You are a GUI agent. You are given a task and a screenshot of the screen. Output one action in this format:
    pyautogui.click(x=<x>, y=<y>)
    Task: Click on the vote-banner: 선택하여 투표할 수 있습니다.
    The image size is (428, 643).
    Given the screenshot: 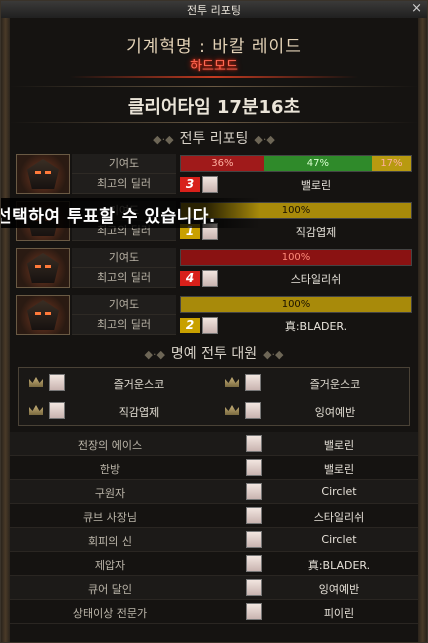 What is the action you would take?
    pyautogui.click(x=130, y=213)
    